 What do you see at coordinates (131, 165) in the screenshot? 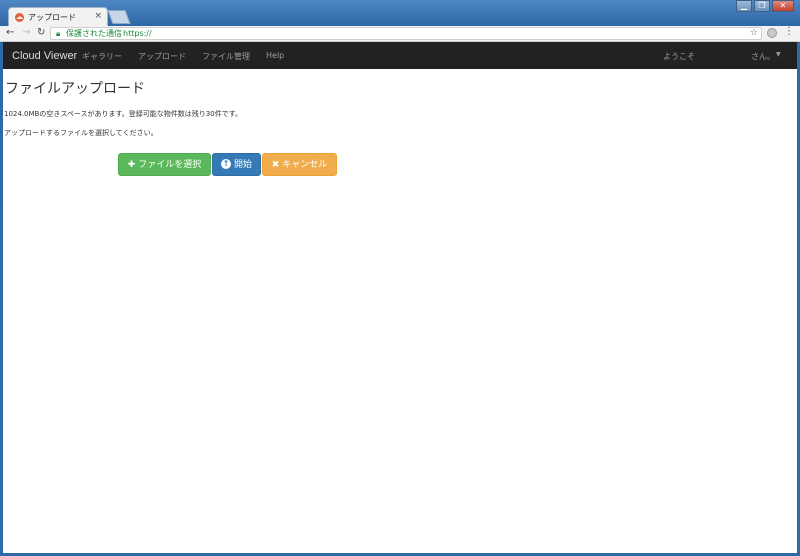
I see `plus-icon: ✚` at bounding box center [131, 165].